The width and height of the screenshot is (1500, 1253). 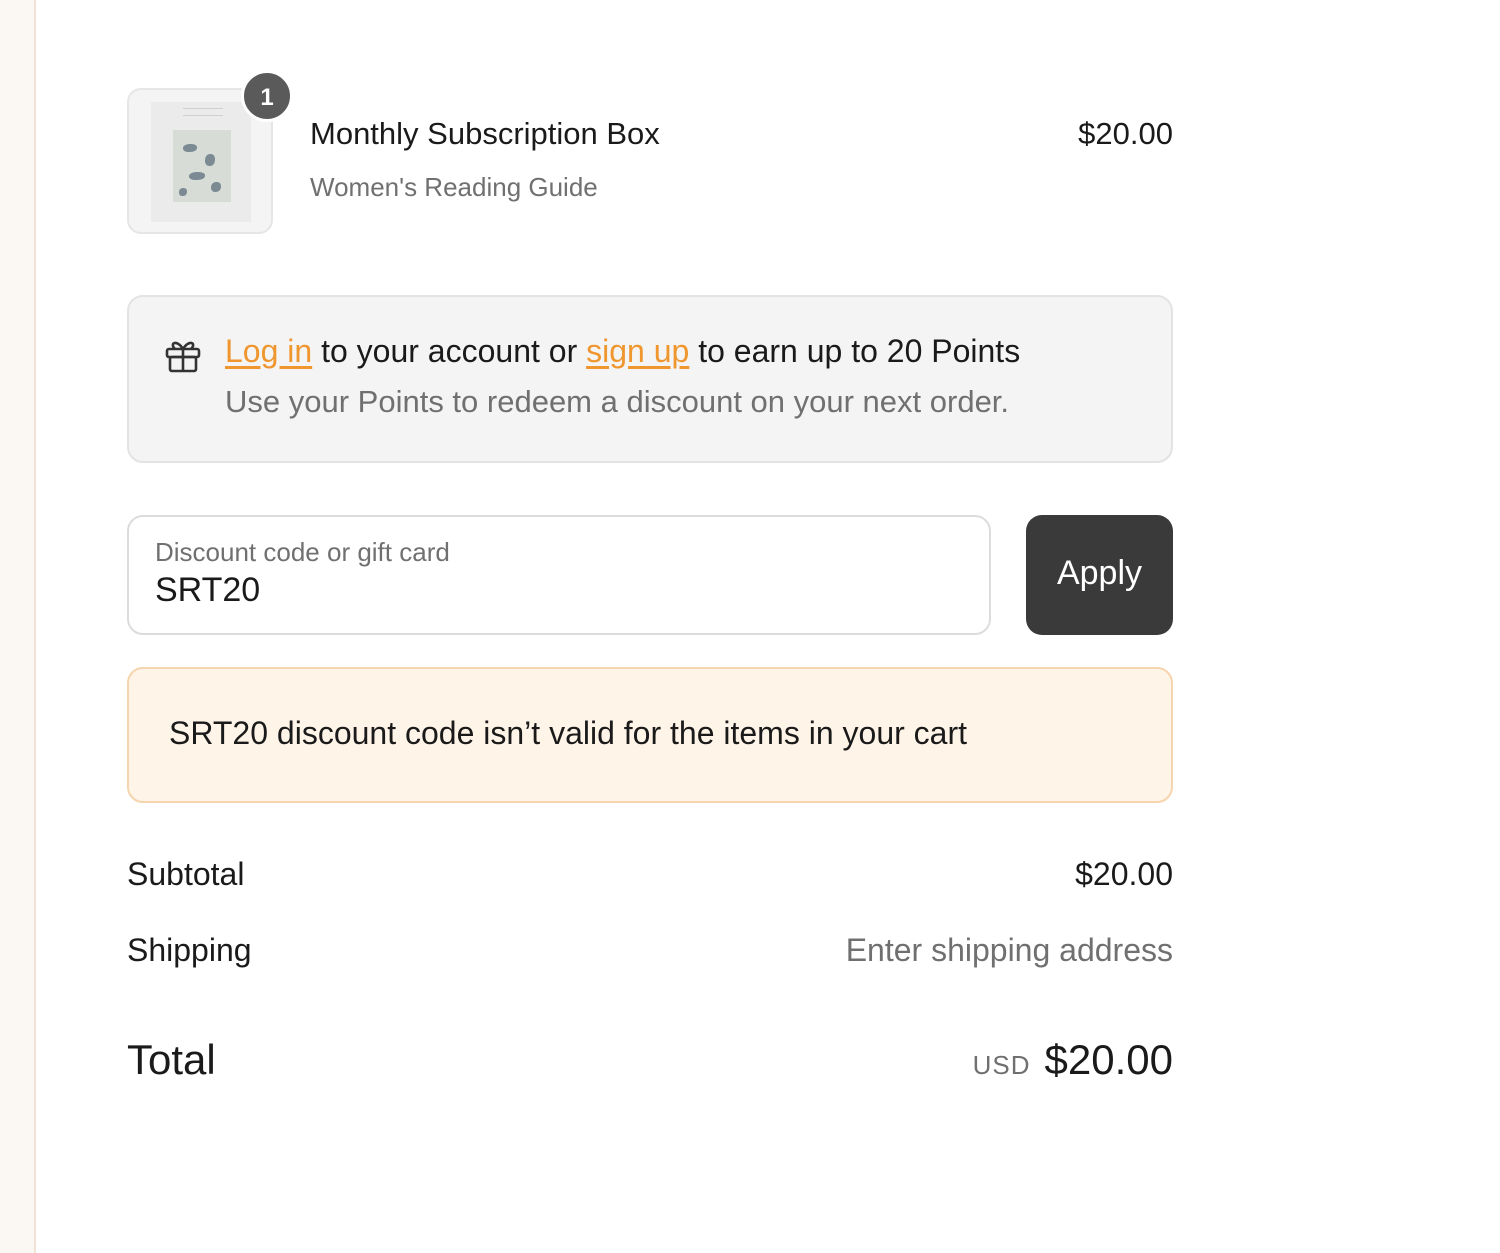 I want to click on discount-code-input: SRT20, so click(x=207, y=590).